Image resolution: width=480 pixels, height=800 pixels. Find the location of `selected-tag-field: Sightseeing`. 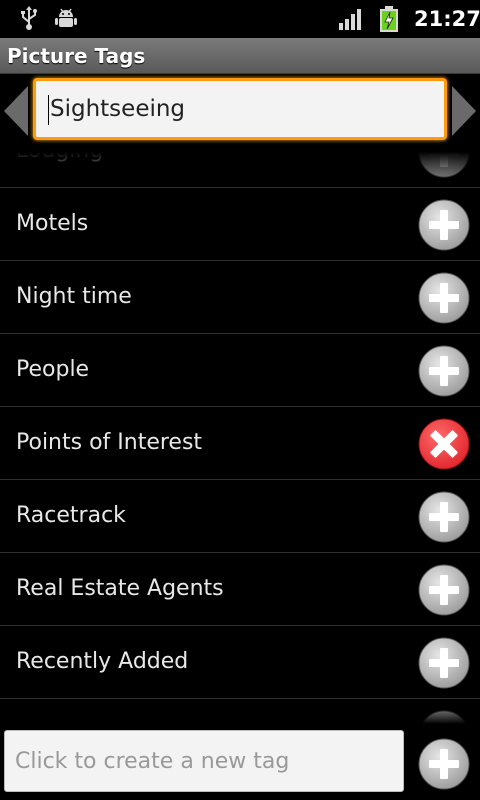

selected-tag-field: Sightseeing is located at coordinates (240, 109).